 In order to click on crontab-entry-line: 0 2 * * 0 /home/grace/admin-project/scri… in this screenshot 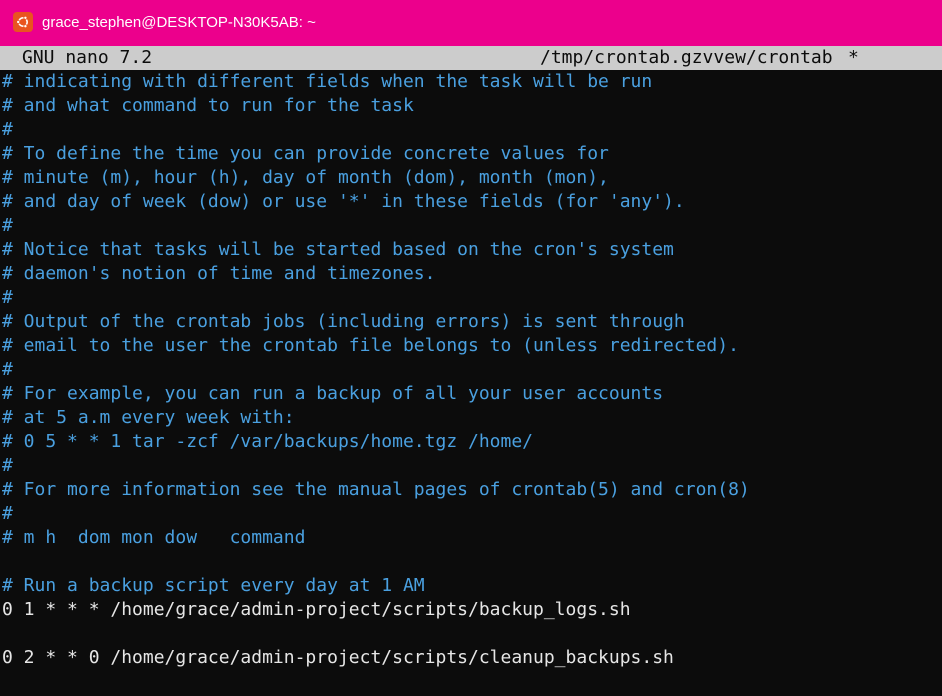, I will do `click(338, 658)`.